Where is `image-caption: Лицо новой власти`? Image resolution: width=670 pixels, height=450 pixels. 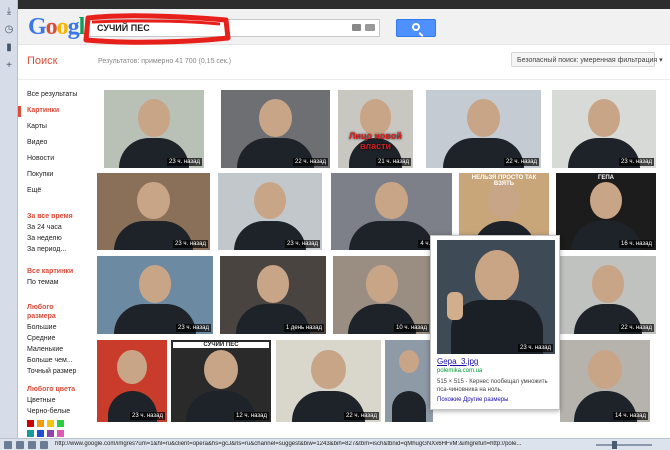
image-caption: Лицо новой власти is located at coordinates (375, 140).